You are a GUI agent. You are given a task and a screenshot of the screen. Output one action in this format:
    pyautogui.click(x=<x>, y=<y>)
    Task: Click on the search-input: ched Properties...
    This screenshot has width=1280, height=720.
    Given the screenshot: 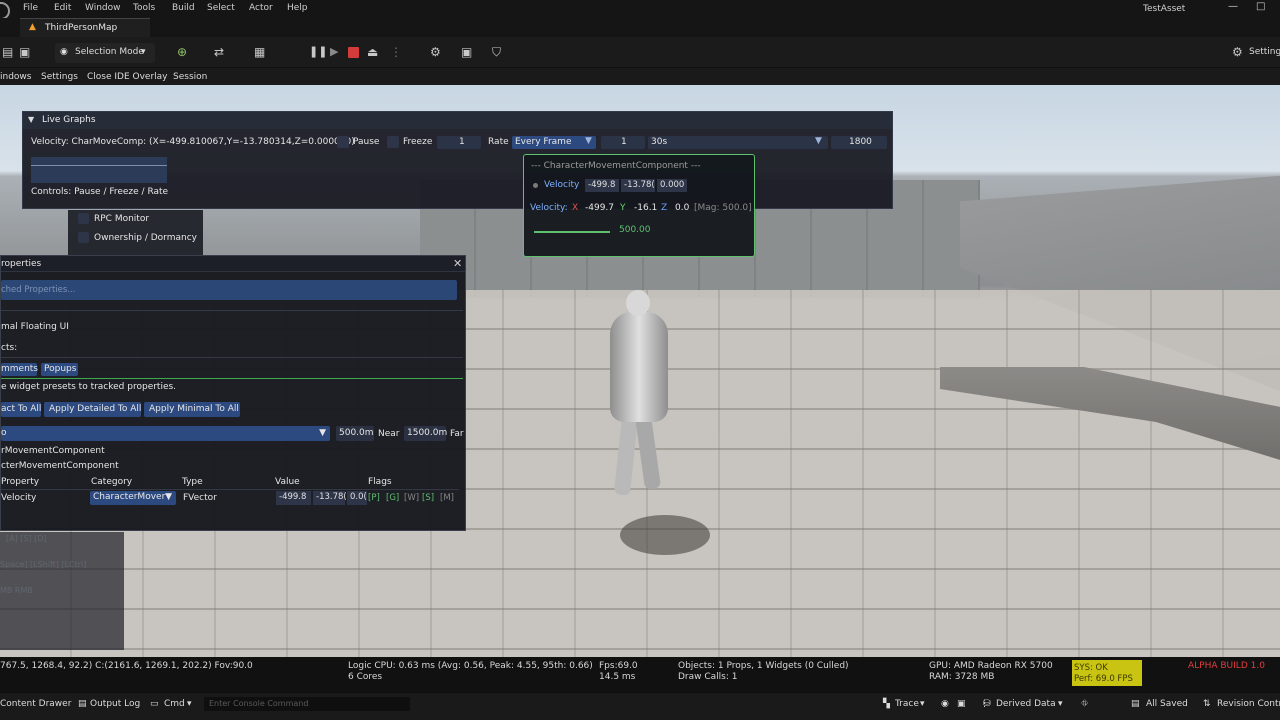 What is the action you would take?
    pyautogui.click(x=229, y=290)
    